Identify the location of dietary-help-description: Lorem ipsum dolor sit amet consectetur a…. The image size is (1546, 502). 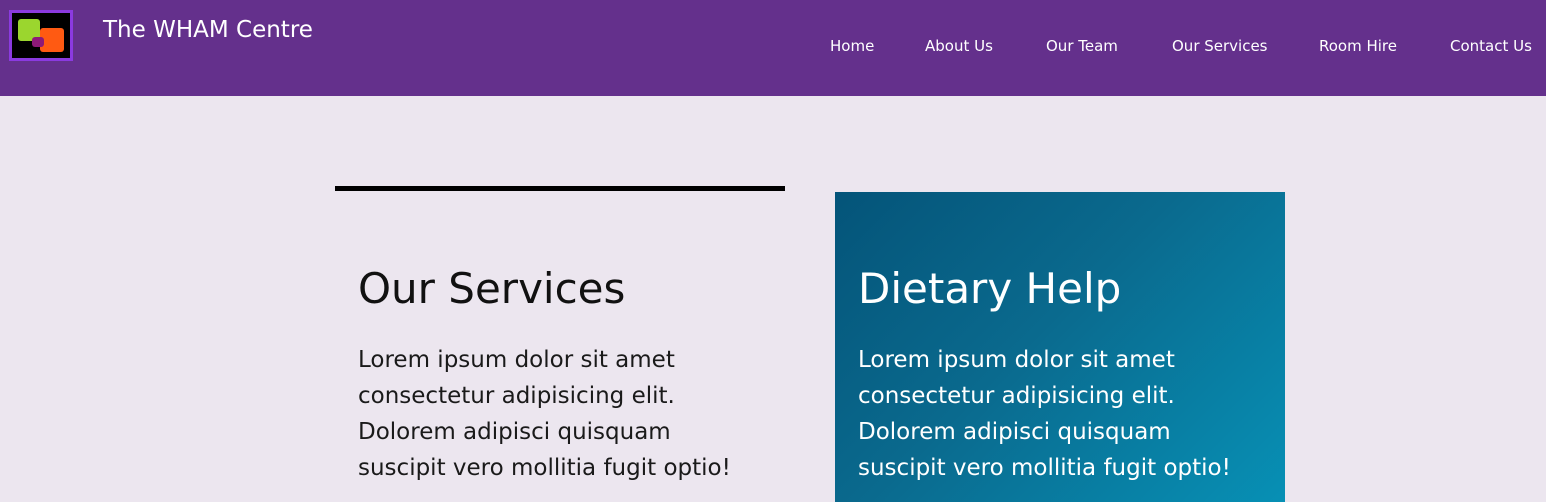
(1044, 414).